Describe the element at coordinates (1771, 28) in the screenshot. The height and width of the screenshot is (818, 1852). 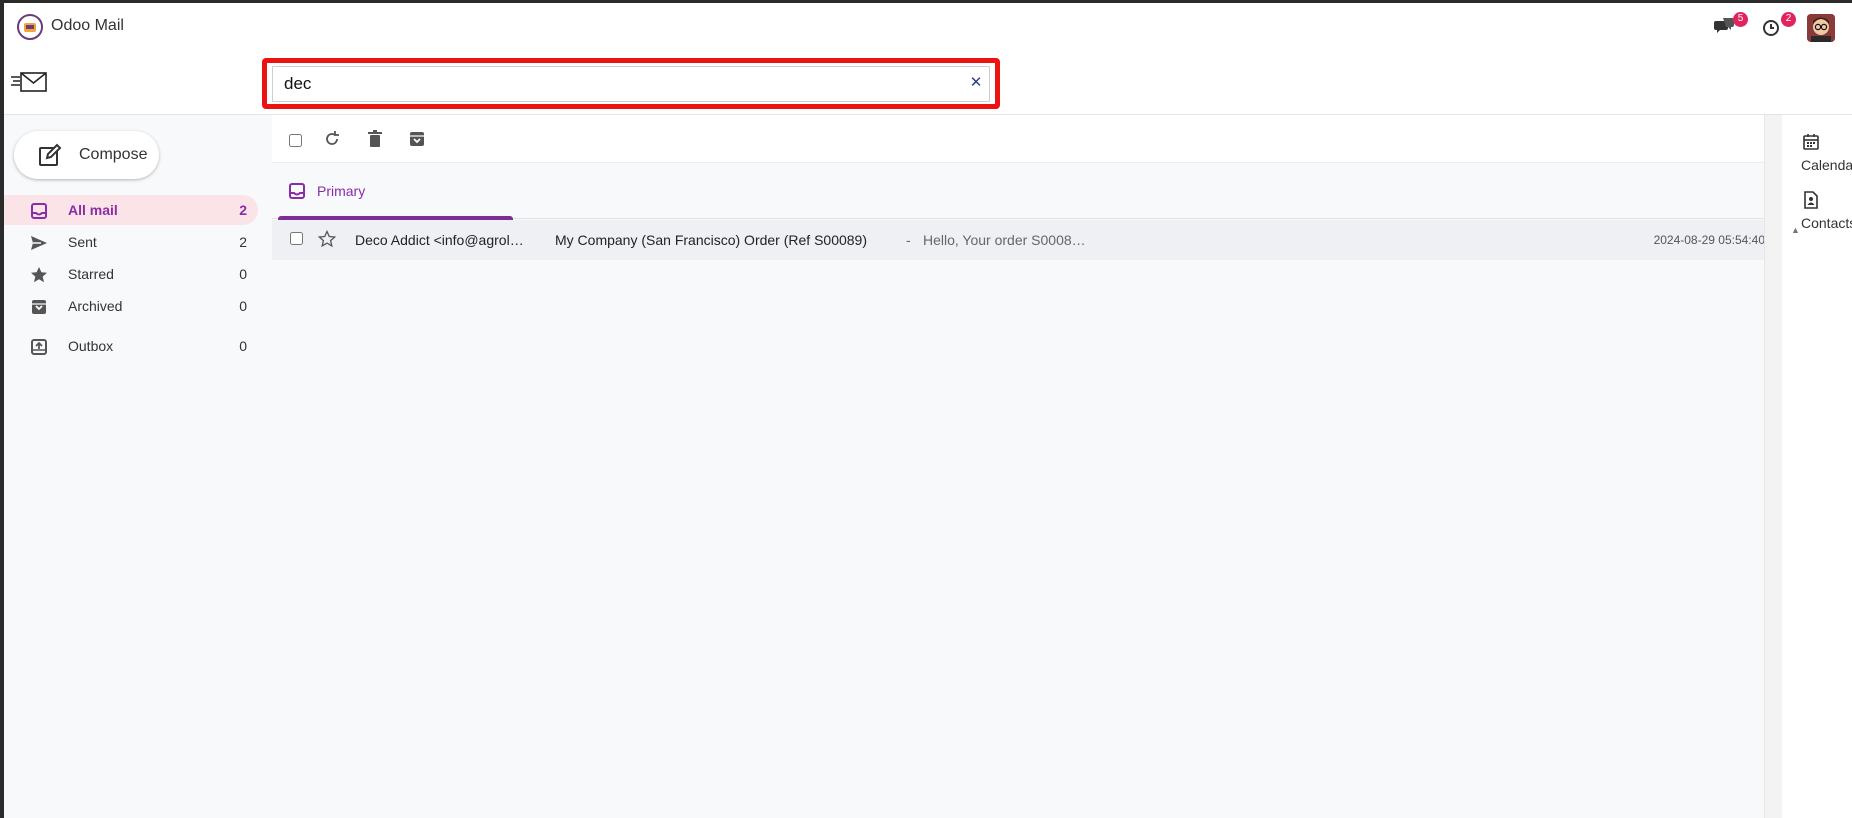
I see `clock-icon` at that location.